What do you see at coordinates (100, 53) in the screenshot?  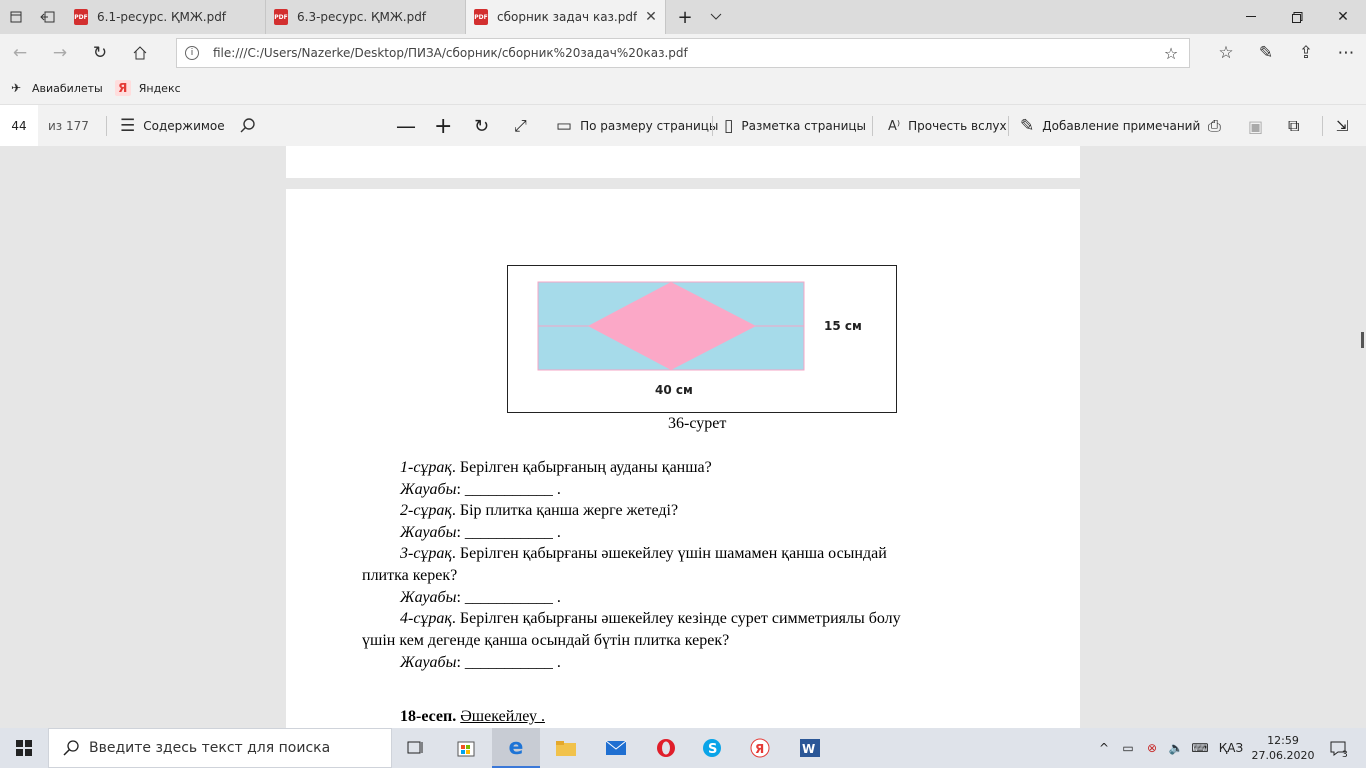 I see `refresh-icon: ↻` at bounding box center [100, 53].